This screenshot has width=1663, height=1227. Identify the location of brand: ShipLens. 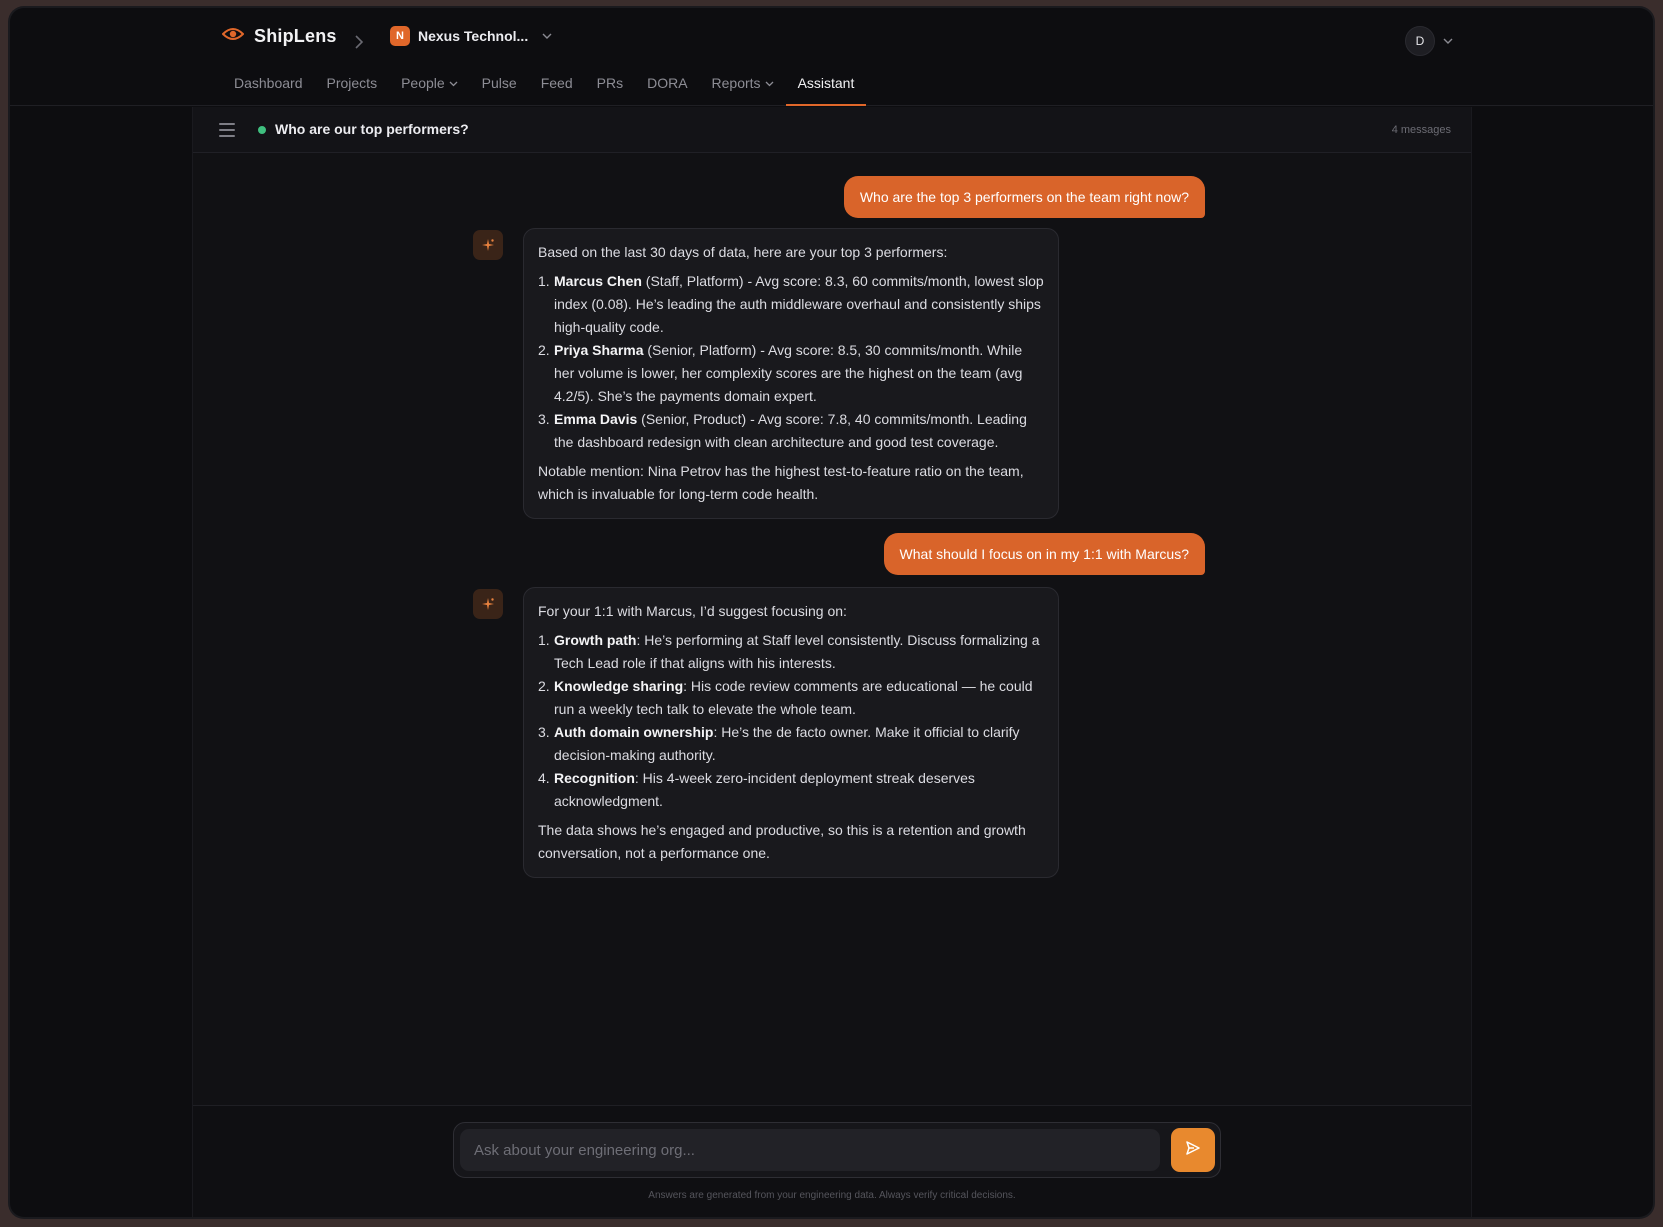
(279, 36).